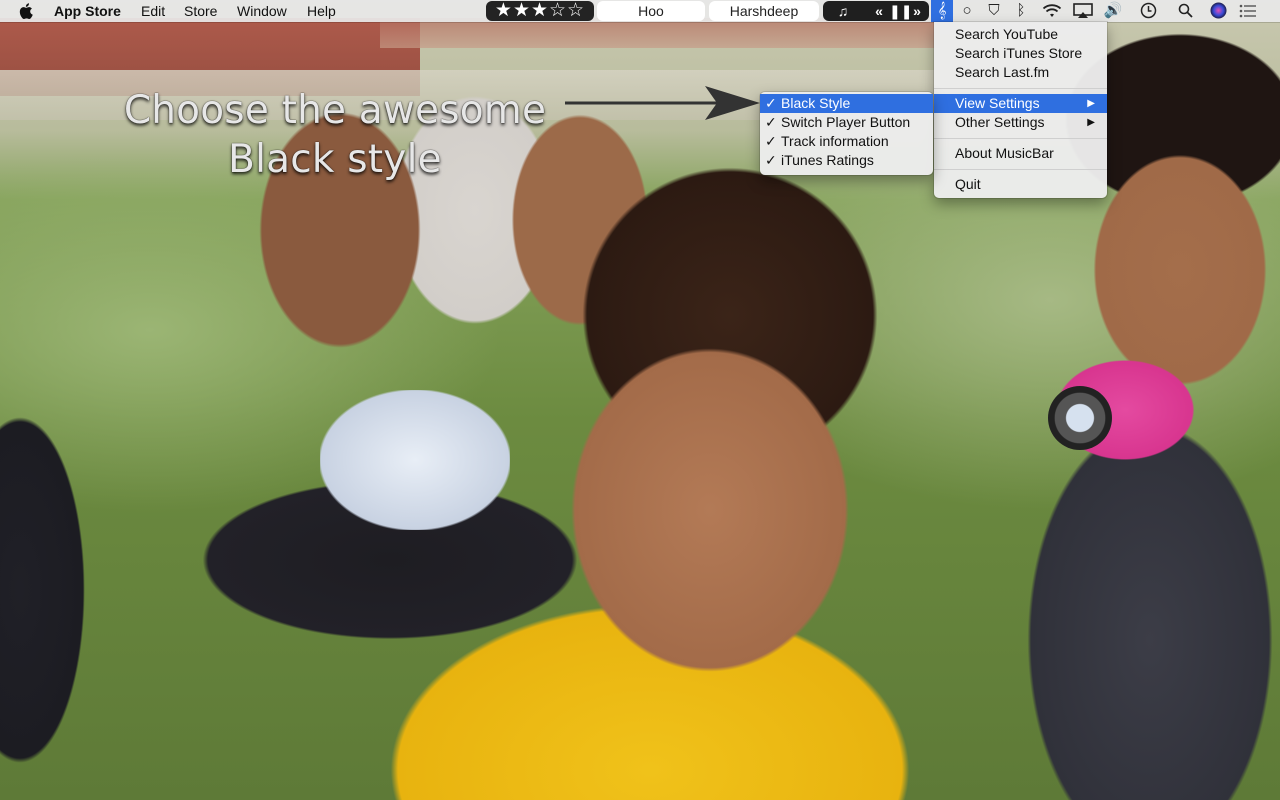  I want to click on itunes-icon: ♫, so click(843, 11).